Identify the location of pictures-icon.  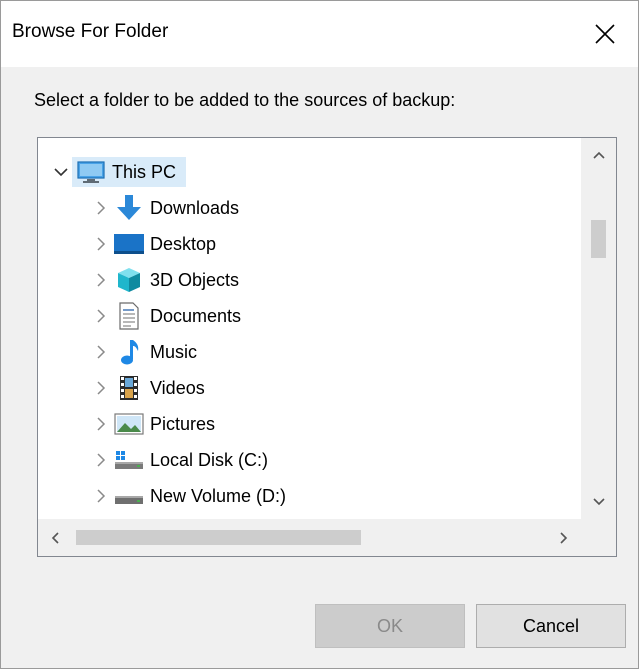
(129, 424).